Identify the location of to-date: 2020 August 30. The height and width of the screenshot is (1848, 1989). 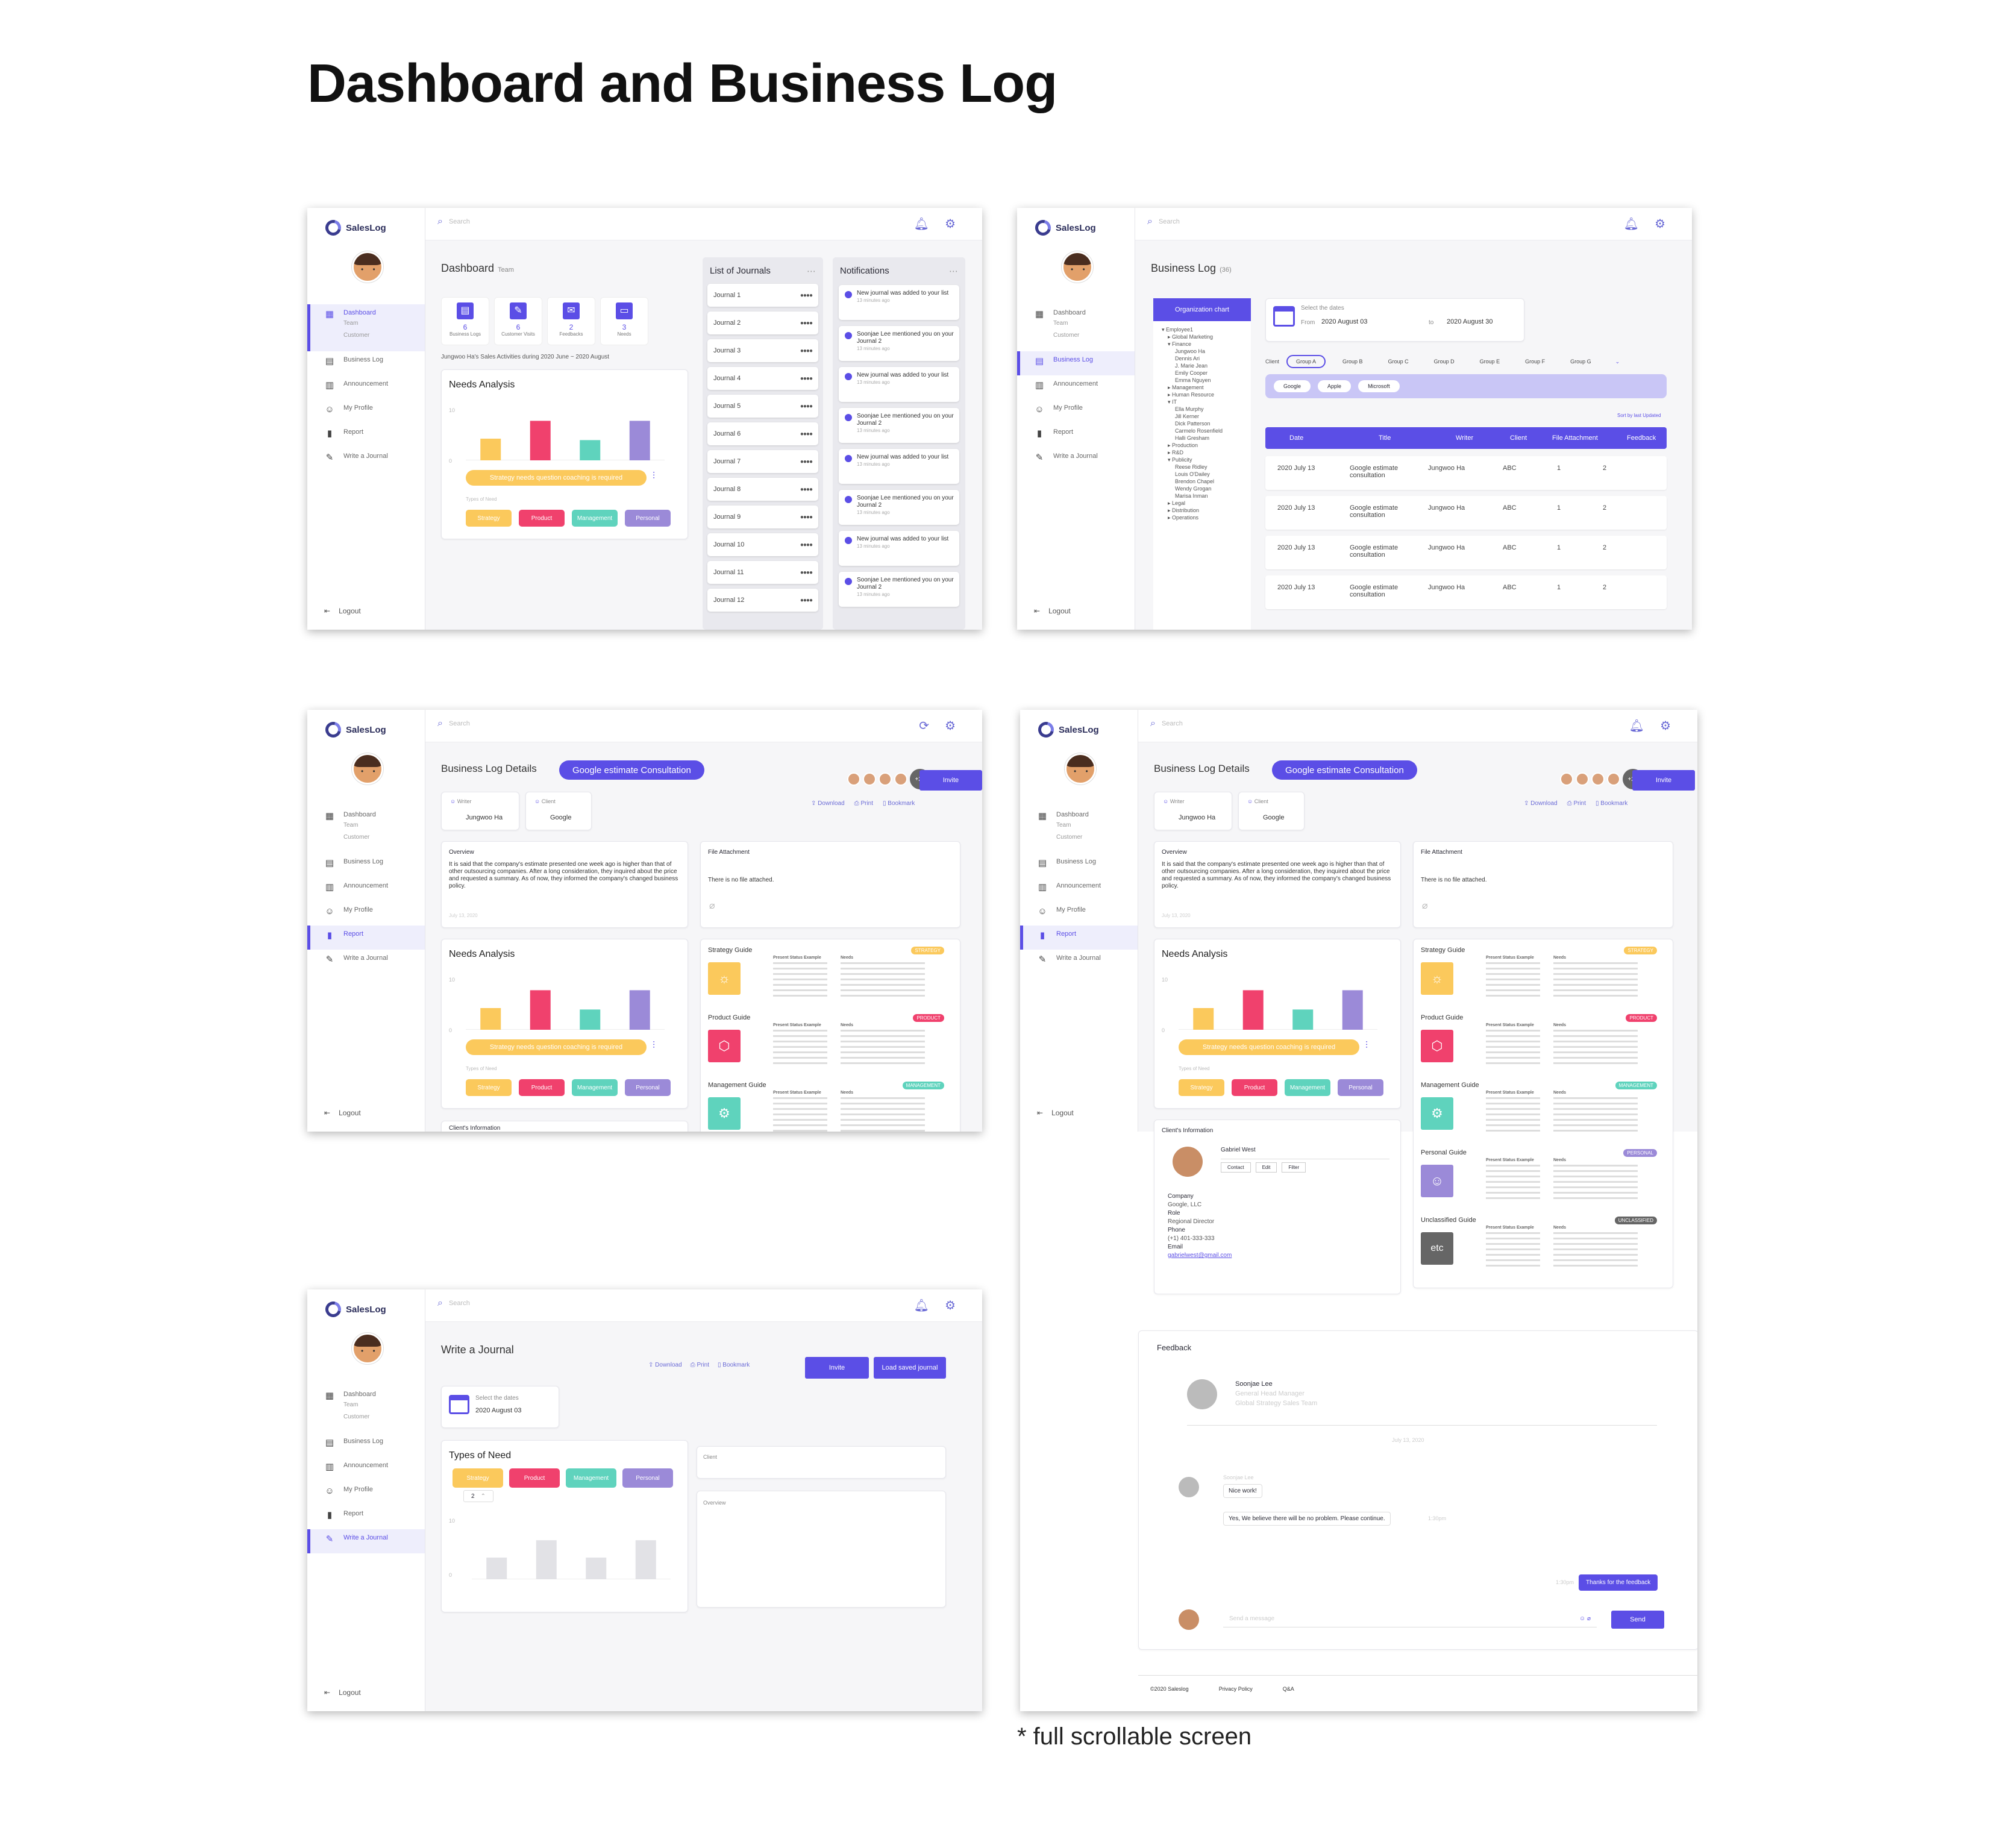
(1470, 321).